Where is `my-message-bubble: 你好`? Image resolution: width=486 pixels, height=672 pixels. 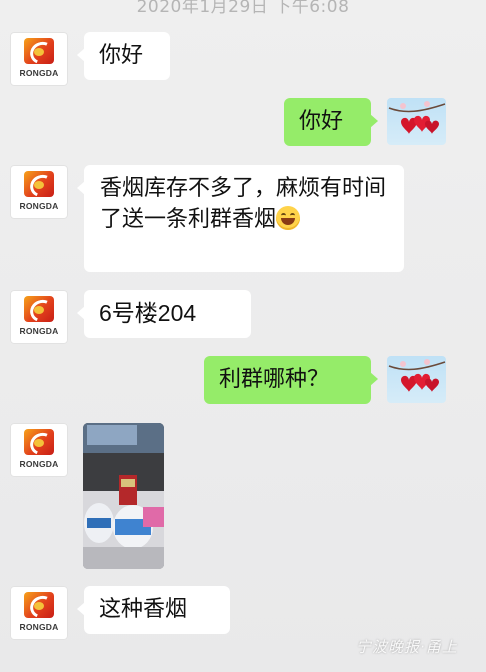
my-message-bubble: 你好 is located at coordinates (331, 122).